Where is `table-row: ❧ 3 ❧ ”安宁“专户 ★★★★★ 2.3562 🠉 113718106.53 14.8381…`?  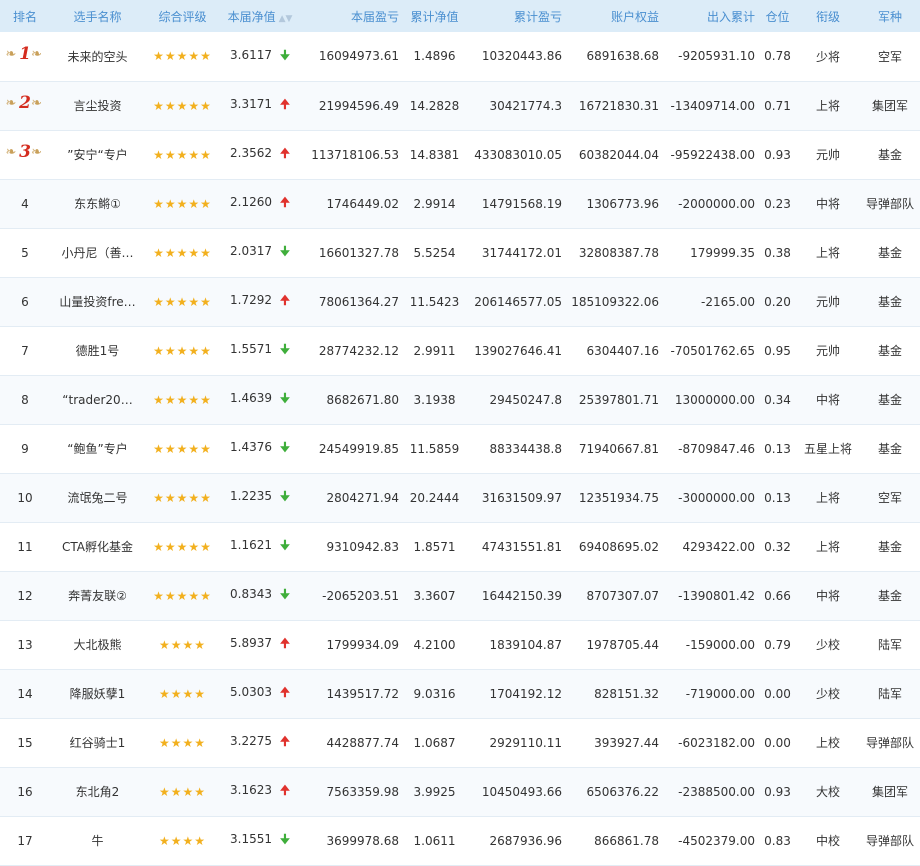
table-row: ❧ 3 ❧ ”安宁“专户 ★★★★★ 2.3562 🠉 113718106.53 14.8381… is located at coordinates (460, 154).